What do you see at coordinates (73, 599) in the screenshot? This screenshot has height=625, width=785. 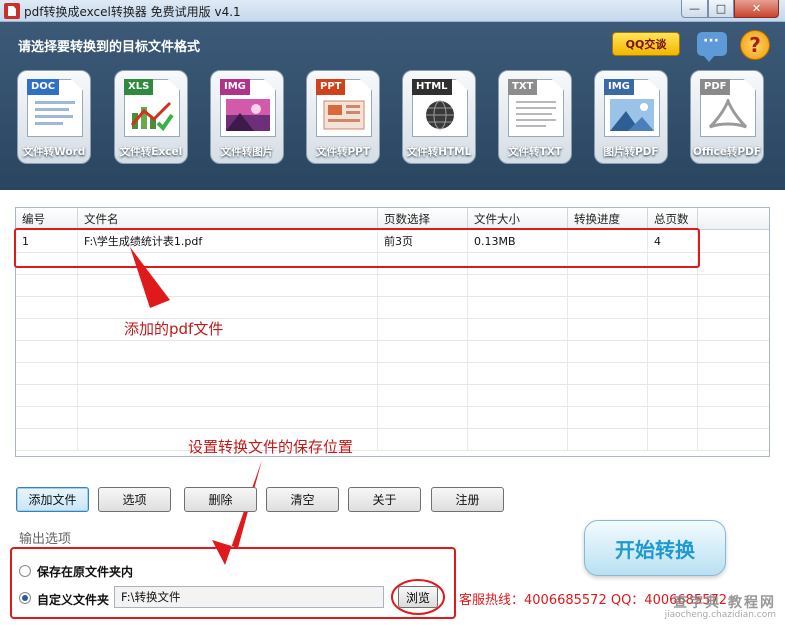 I see `custom-folder-label: 自定义文件夹` at bounding box center [73, 599].